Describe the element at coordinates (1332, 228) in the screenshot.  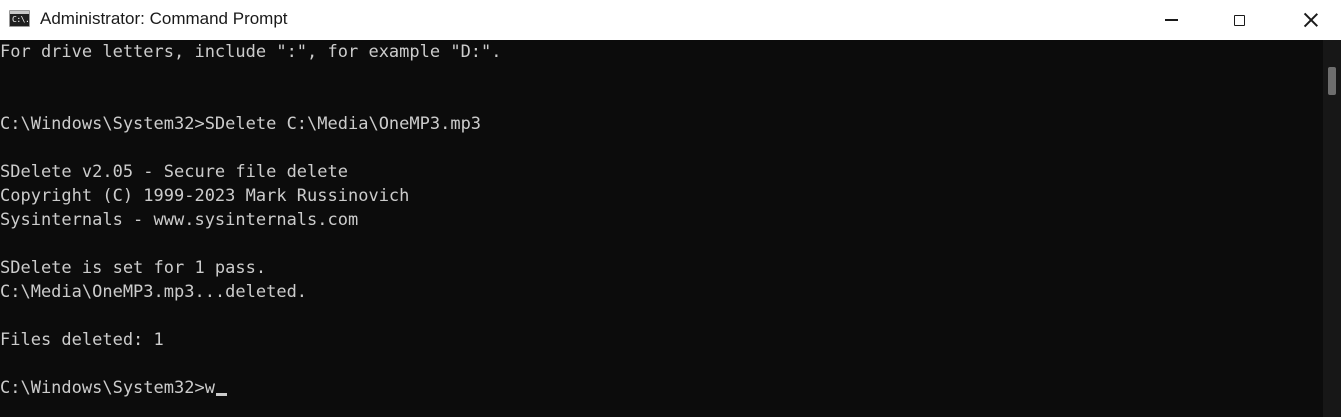
I see `vertical-scrollbar` at that location.